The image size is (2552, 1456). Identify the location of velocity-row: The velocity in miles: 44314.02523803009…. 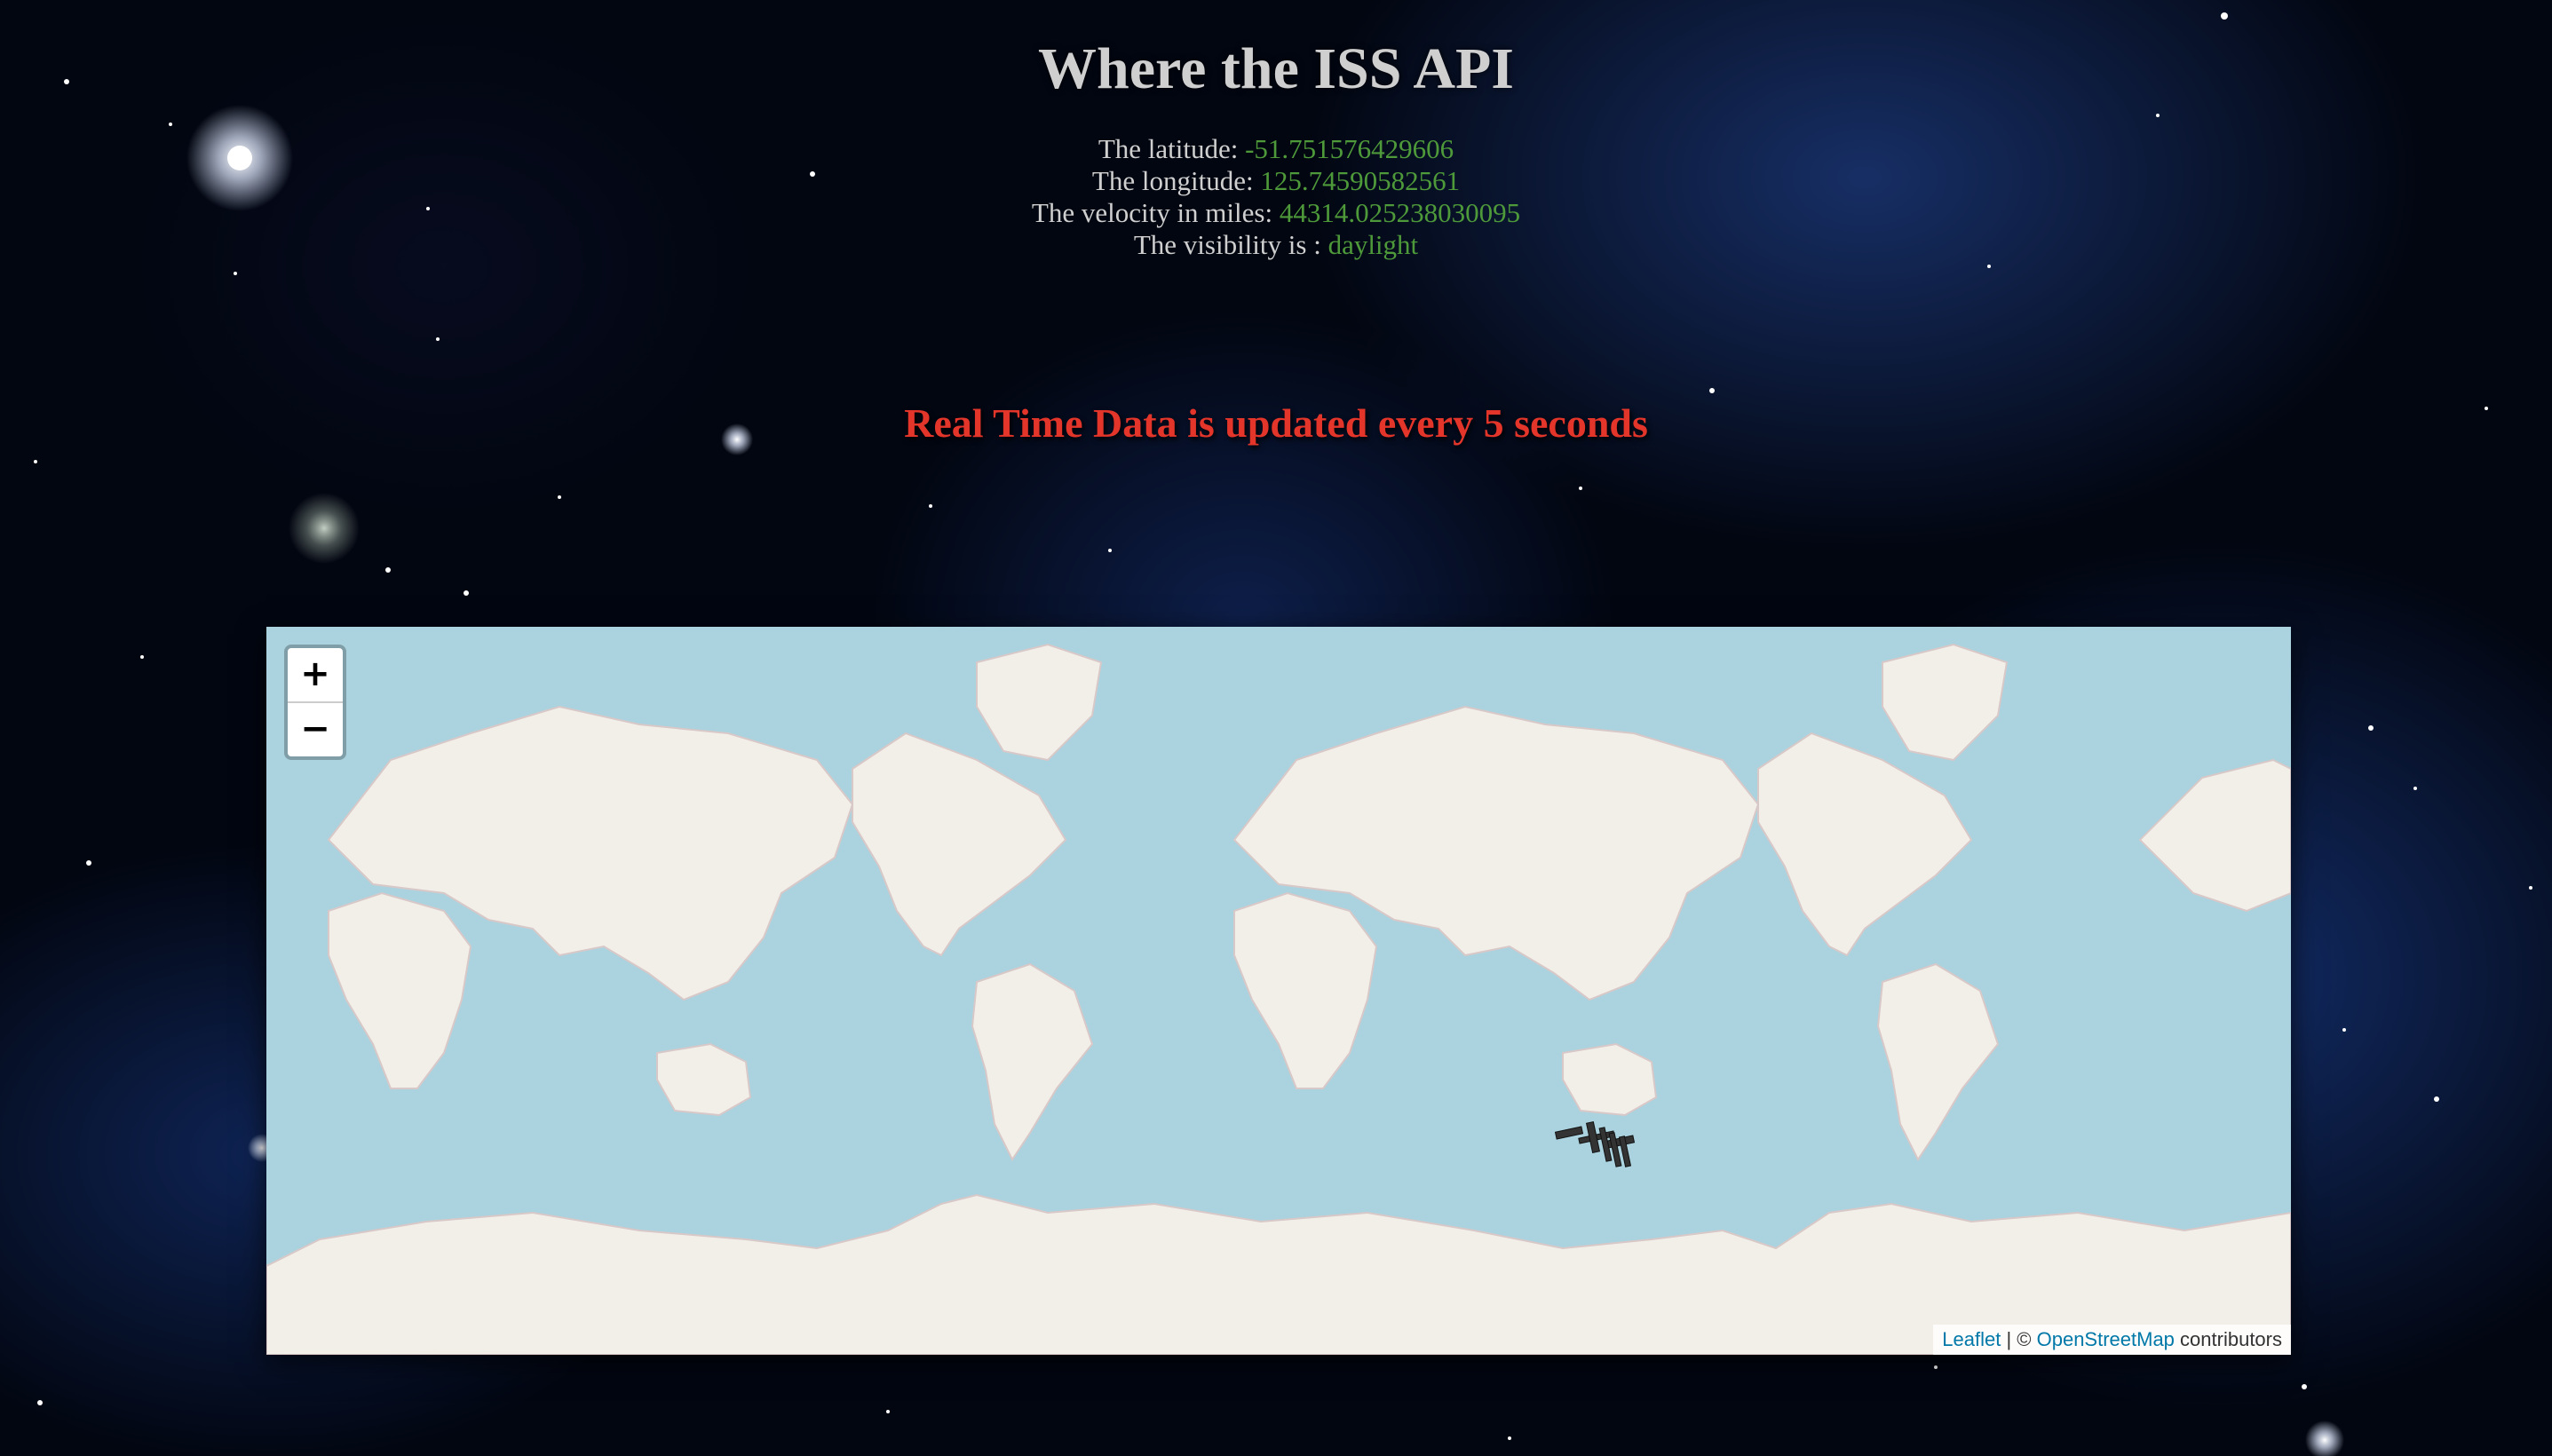
(1276, 213).